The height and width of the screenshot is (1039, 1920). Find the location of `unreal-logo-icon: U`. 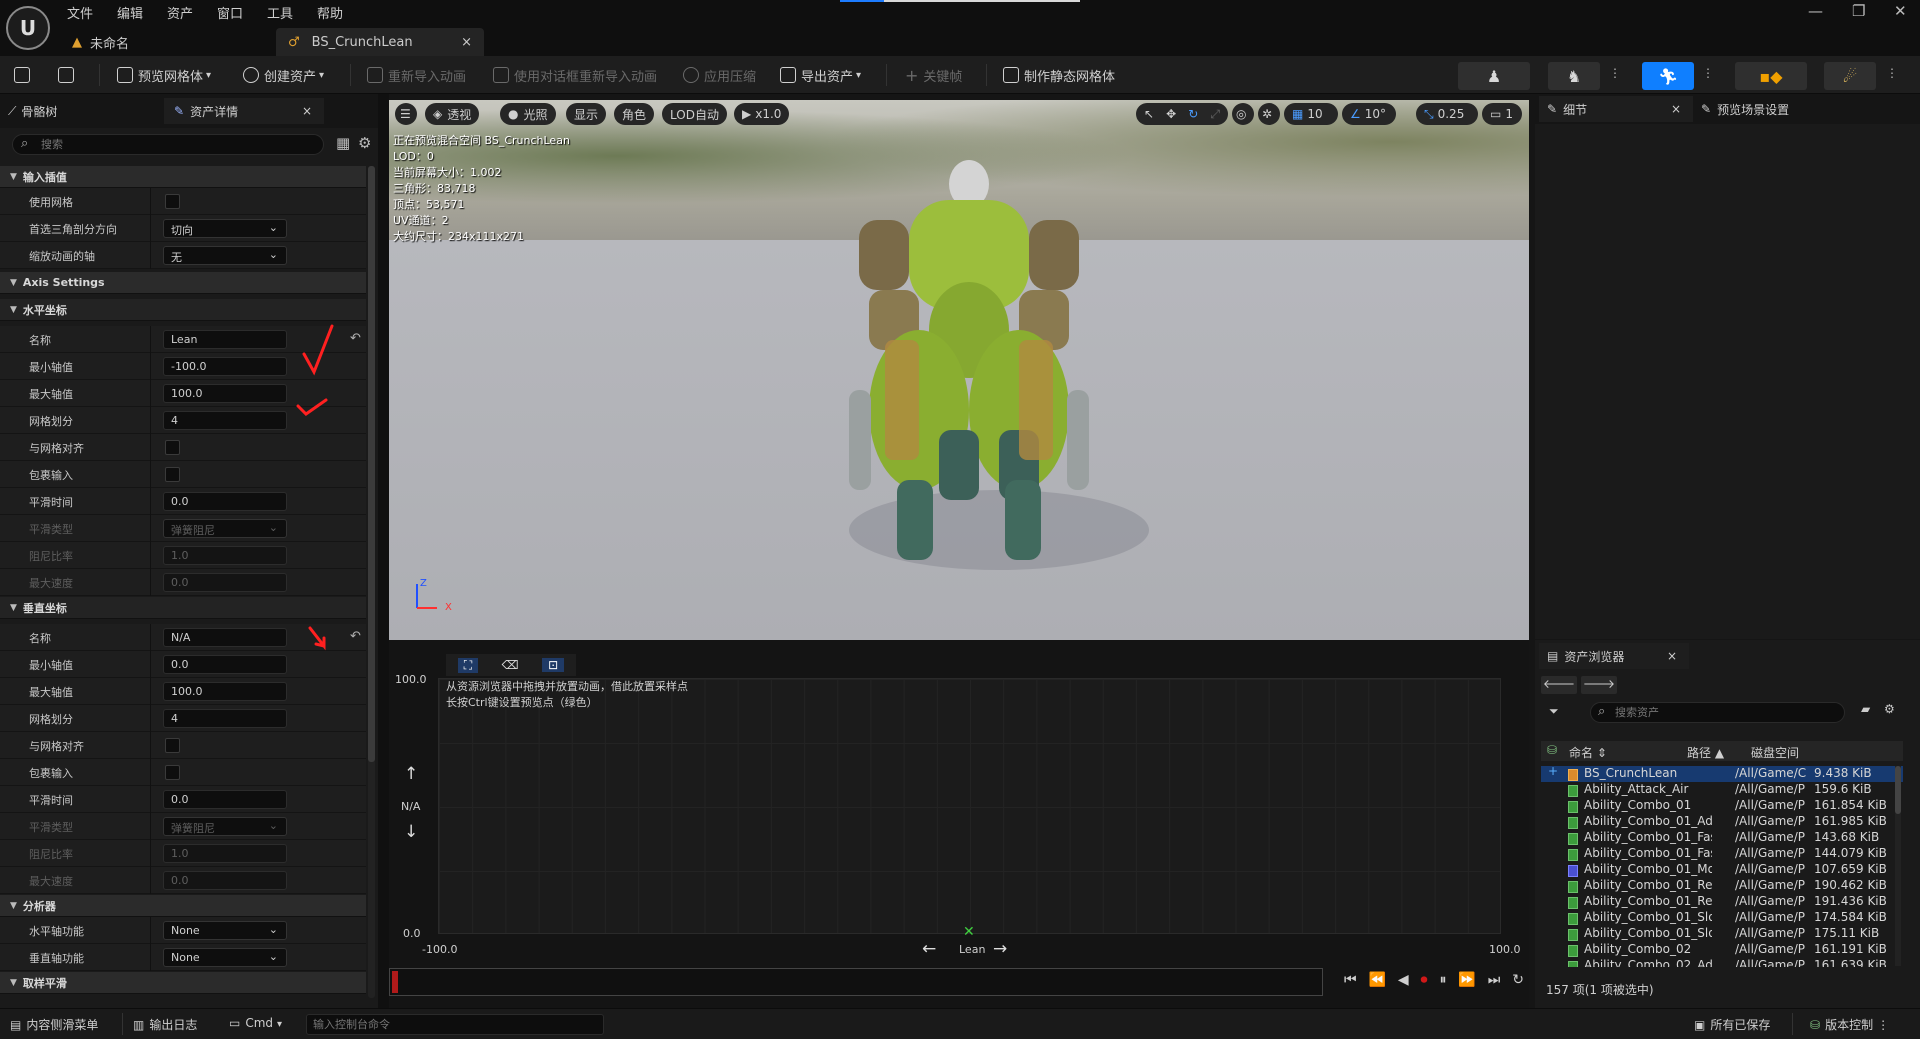

unreal-logo-icon: U is located at coordinates (28, 28).